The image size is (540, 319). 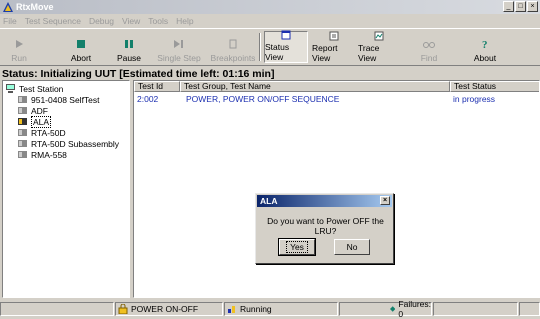 What do you see at coordinates (178, 44) in the screenshot?
I see `step-icon` at bounding box center [178, 44].